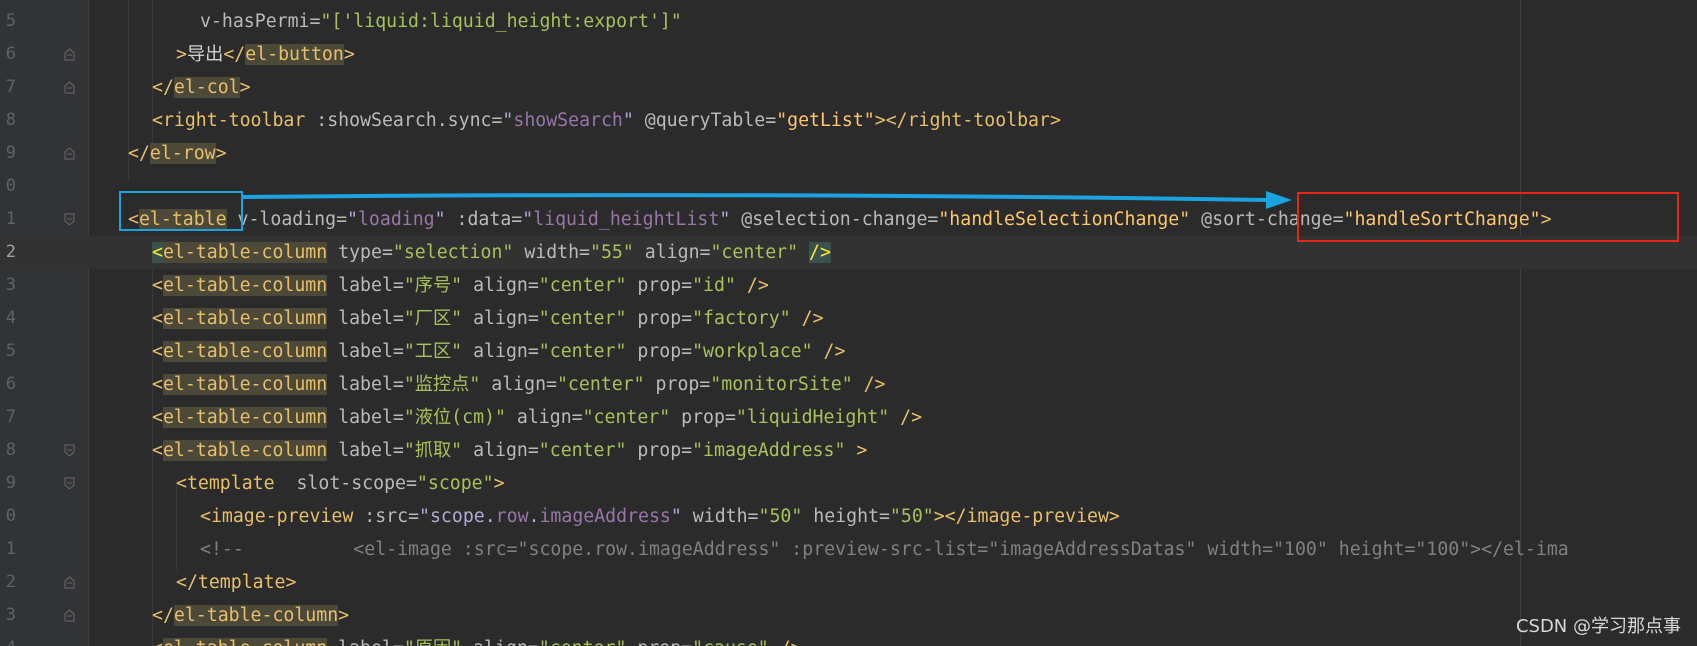 This screenshot has width=1697, height=646. What do you see at coordinates (1598, 626) in the screenshot?
I see `watermark: CSDN @学习那点事` at bounding box center [1598, 626].